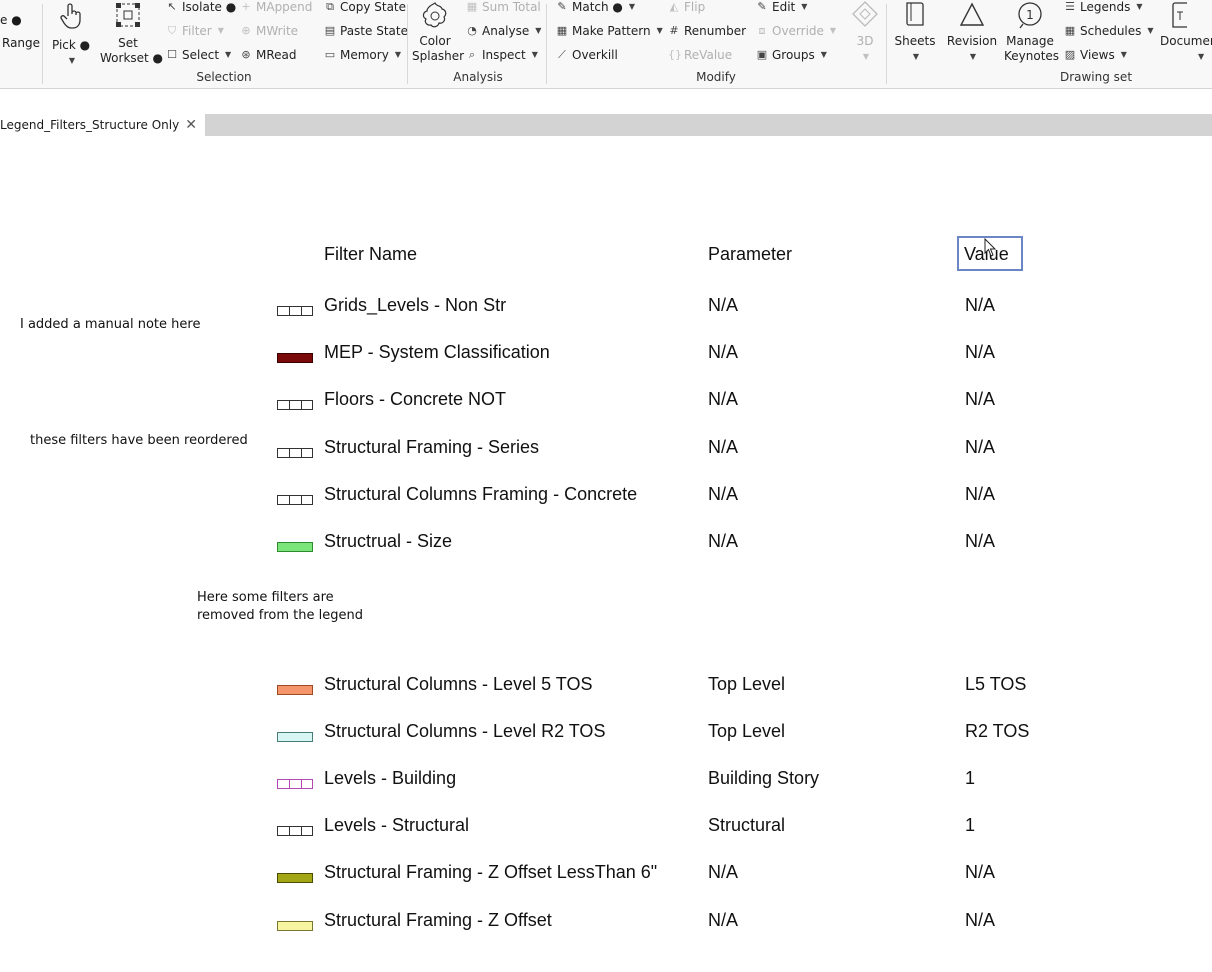 The image size is (1212, 972). I want to click on sum-total-button: ▦ Sum Total, so click(503, 7).